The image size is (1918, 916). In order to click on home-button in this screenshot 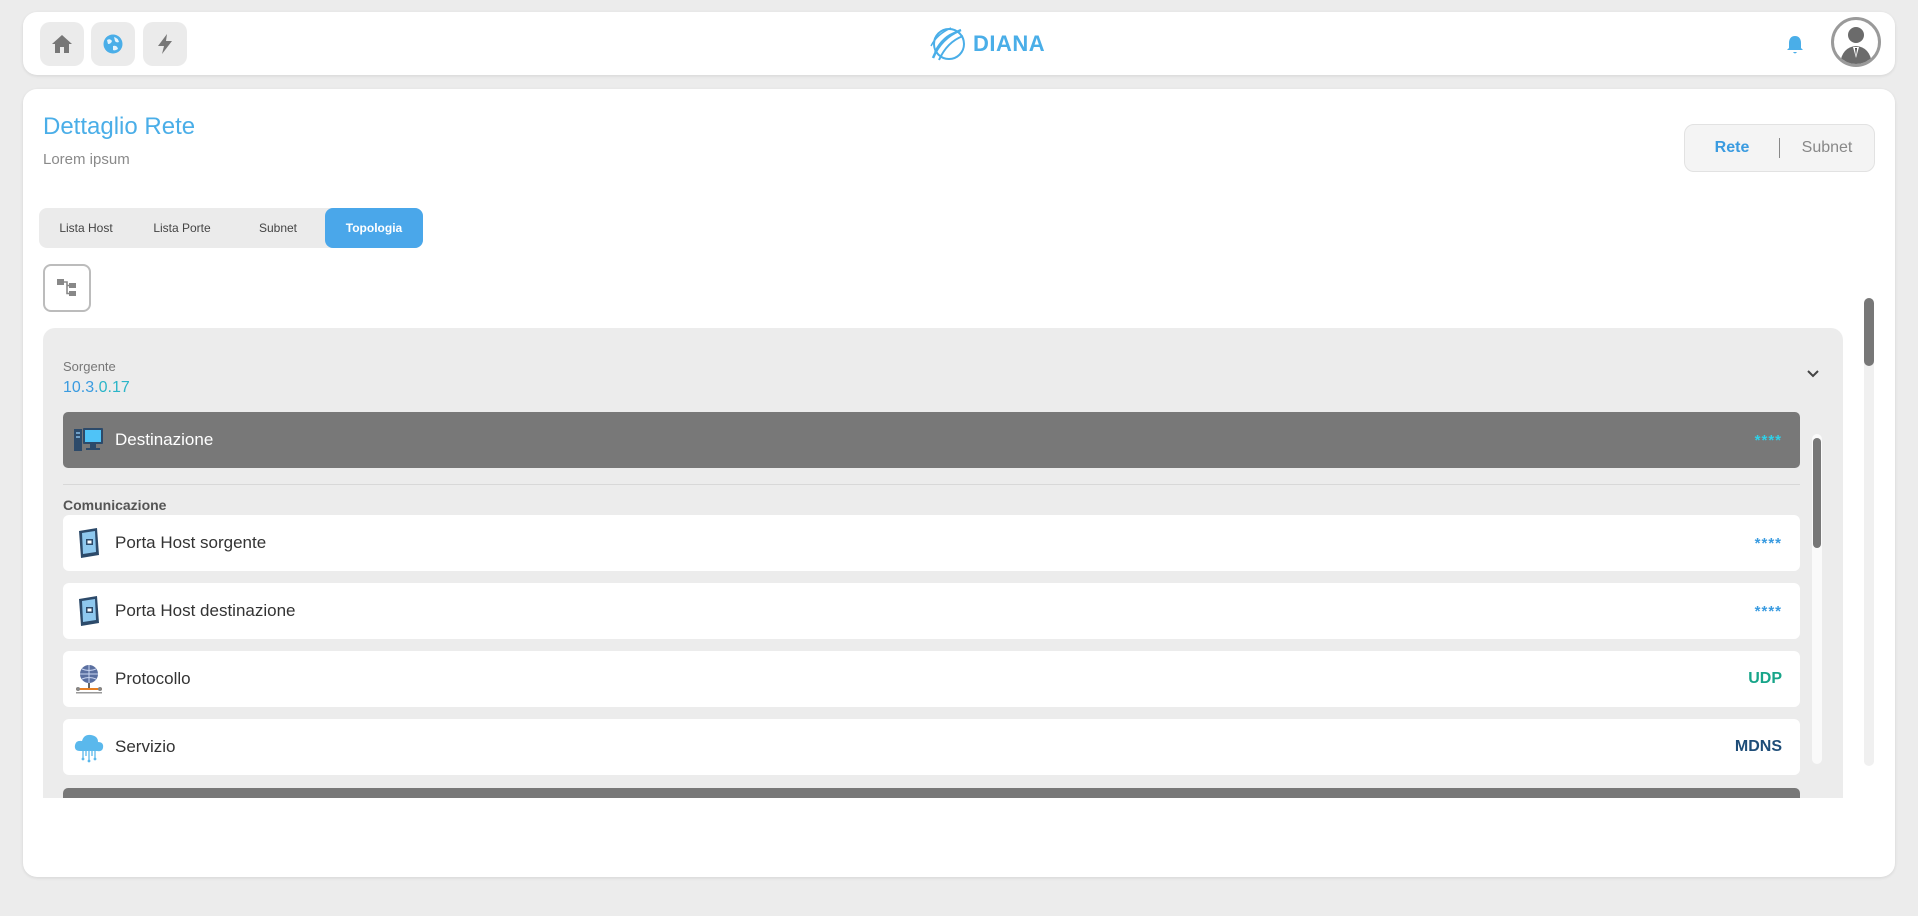, I will do `click(62, 44)`.